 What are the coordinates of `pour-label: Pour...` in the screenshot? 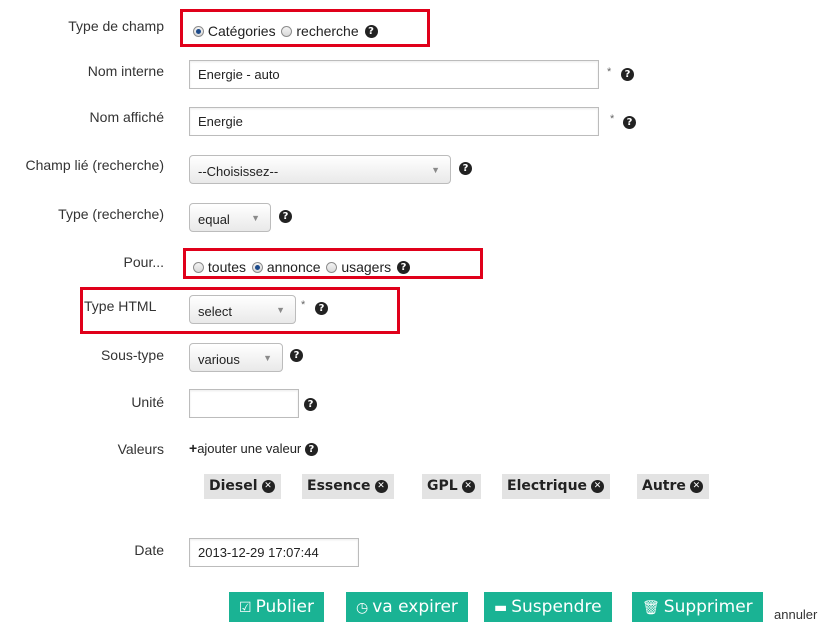 It's located at (143, 262).